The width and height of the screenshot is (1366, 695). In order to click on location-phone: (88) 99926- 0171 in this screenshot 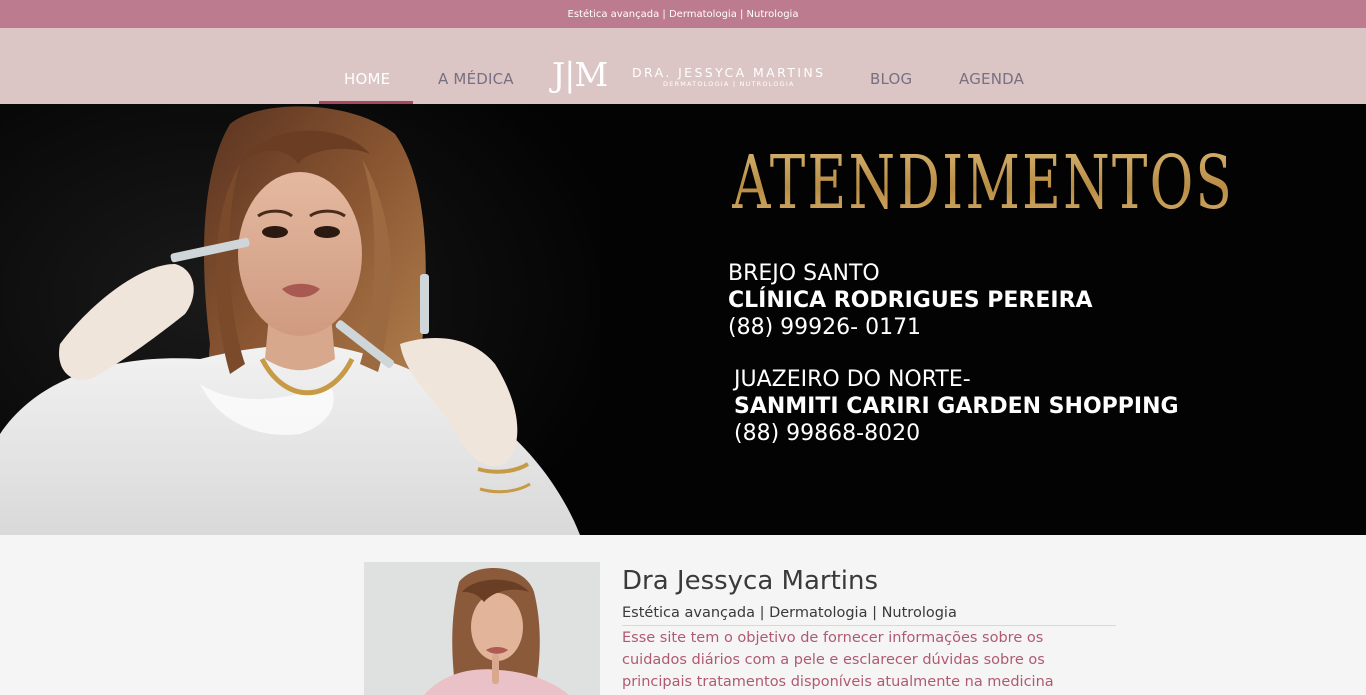, I will do `click(910, 327)`.